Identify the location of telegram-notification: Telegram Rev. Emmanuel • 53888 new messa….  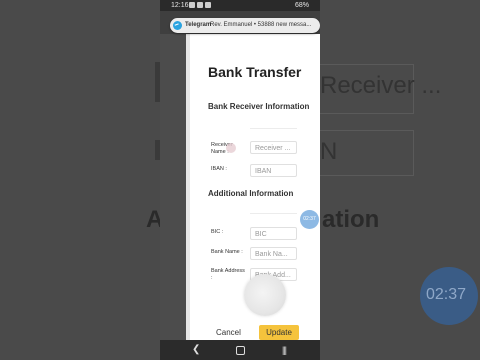
(245, 25).